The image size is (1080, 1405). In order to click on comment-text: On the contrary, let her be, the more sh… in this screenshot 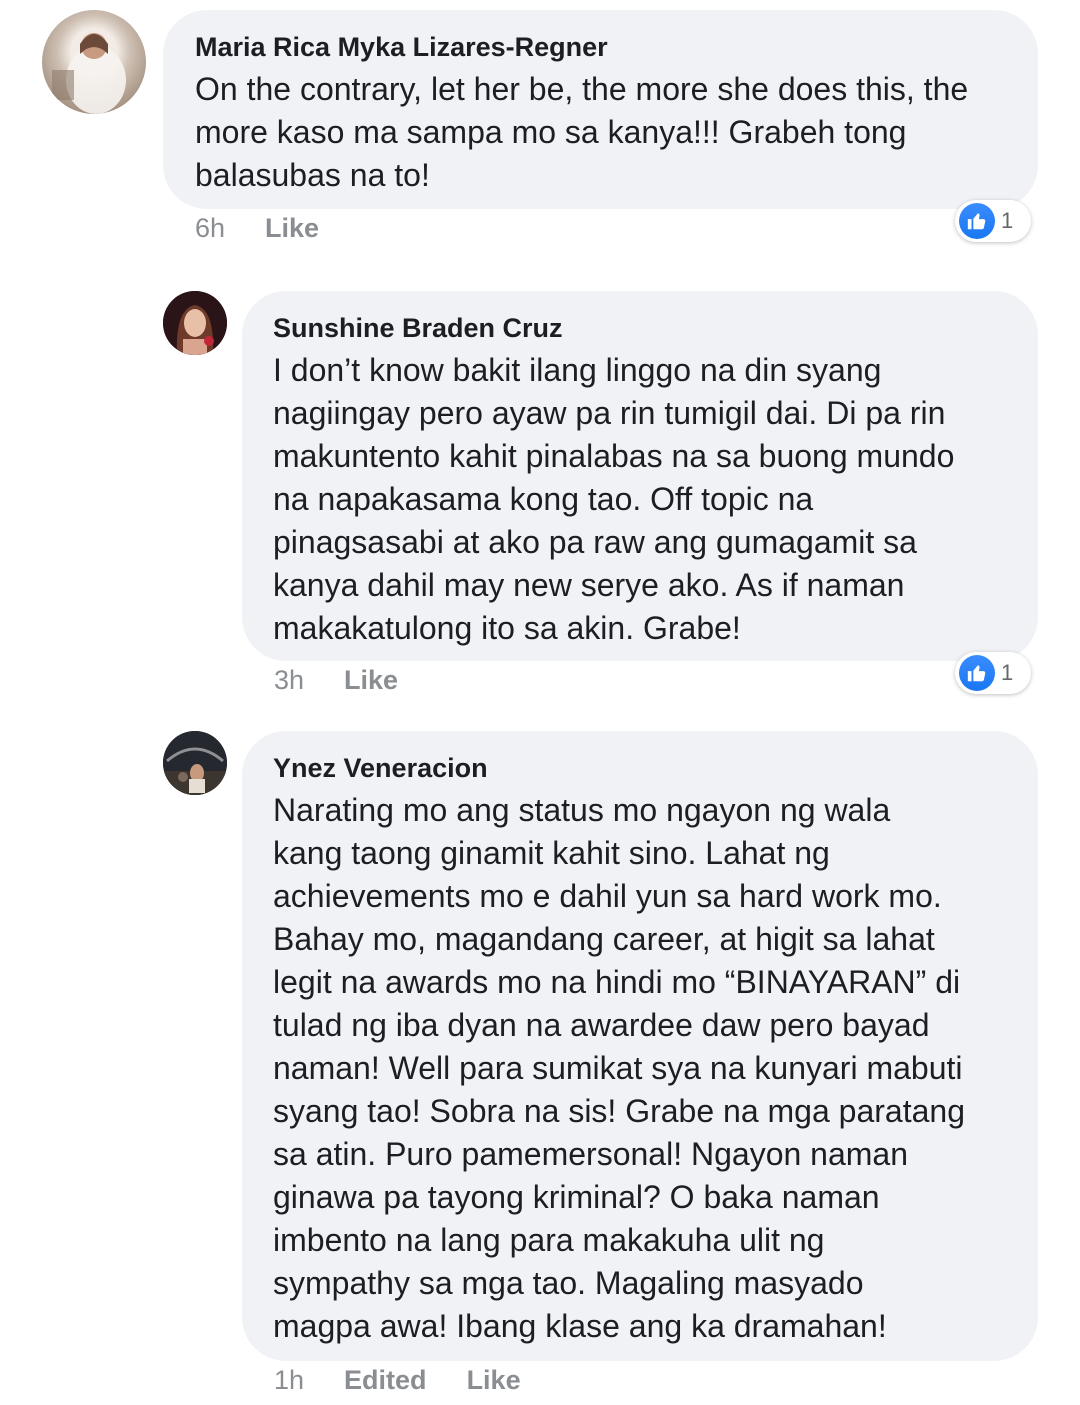, I will do `click(582, 132)`.